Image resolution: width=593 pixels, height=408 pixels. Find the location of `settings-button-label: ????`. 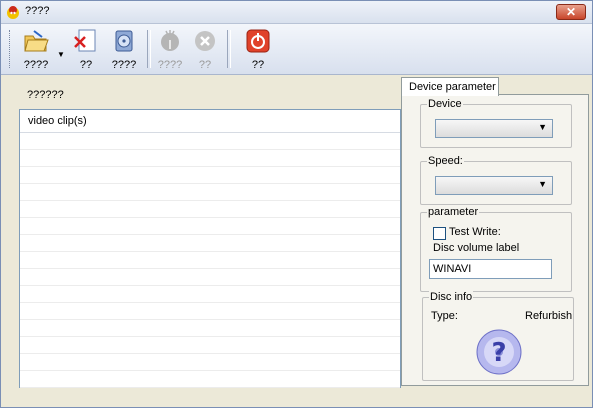

settings-button-label: ???? is located at coordinates (124, 65).